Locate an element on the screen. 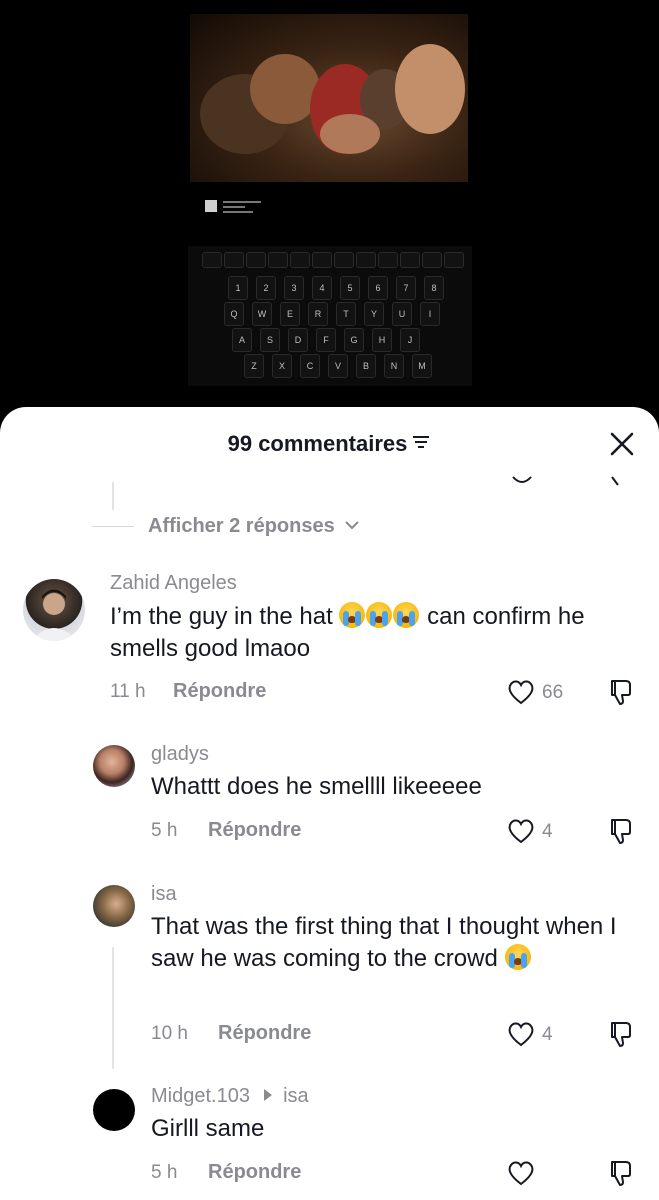 The height and width of the screenshot is (1200, 659). keyboard-key: 2 is located at coordinates (266, 288).